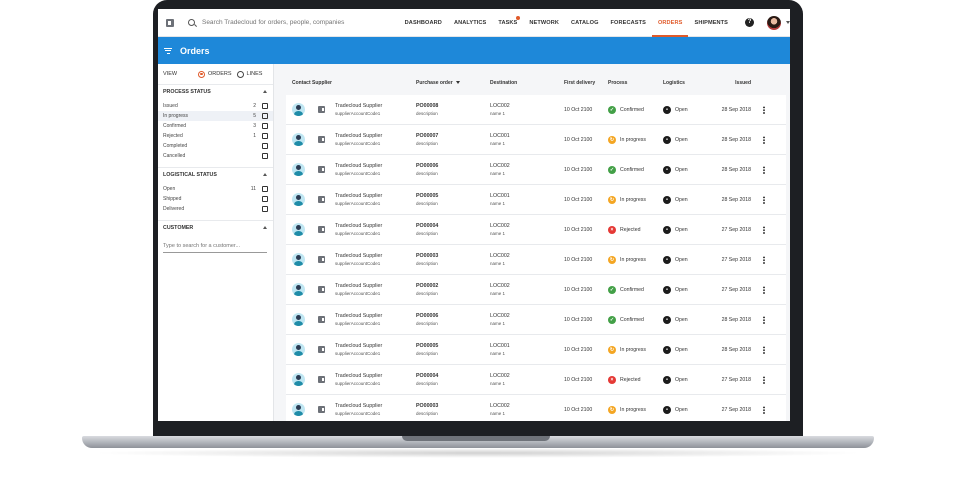 This screenshot has height=497, width=967. What do you see at coordinates (683, 83) in the screenshot?
I see `col-logistics: Logistics` at bounding box center [683, 83].